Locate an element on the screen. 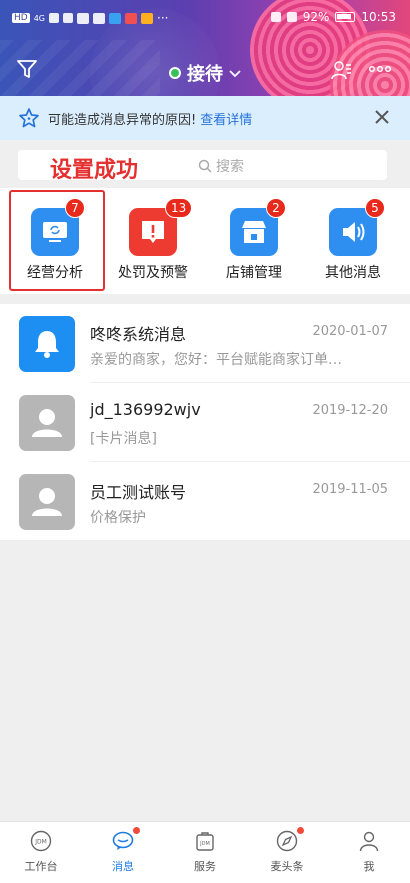  jdm-bag-icon: JDM is located at coordinates (205, 841).